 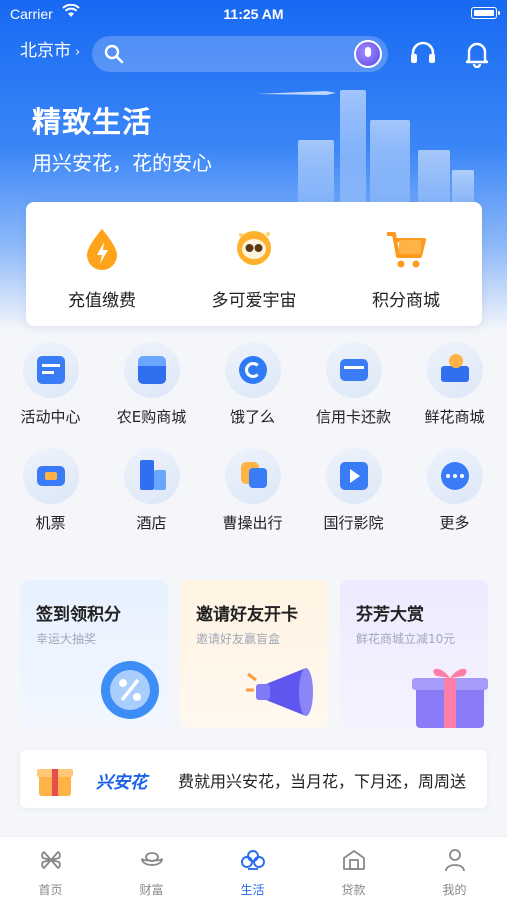 What do you see at coordinates (238, 639) in the screenshot?
I see `promo-subtitle: 邀请好友赢盲盒` at bounding box center [238, 639].